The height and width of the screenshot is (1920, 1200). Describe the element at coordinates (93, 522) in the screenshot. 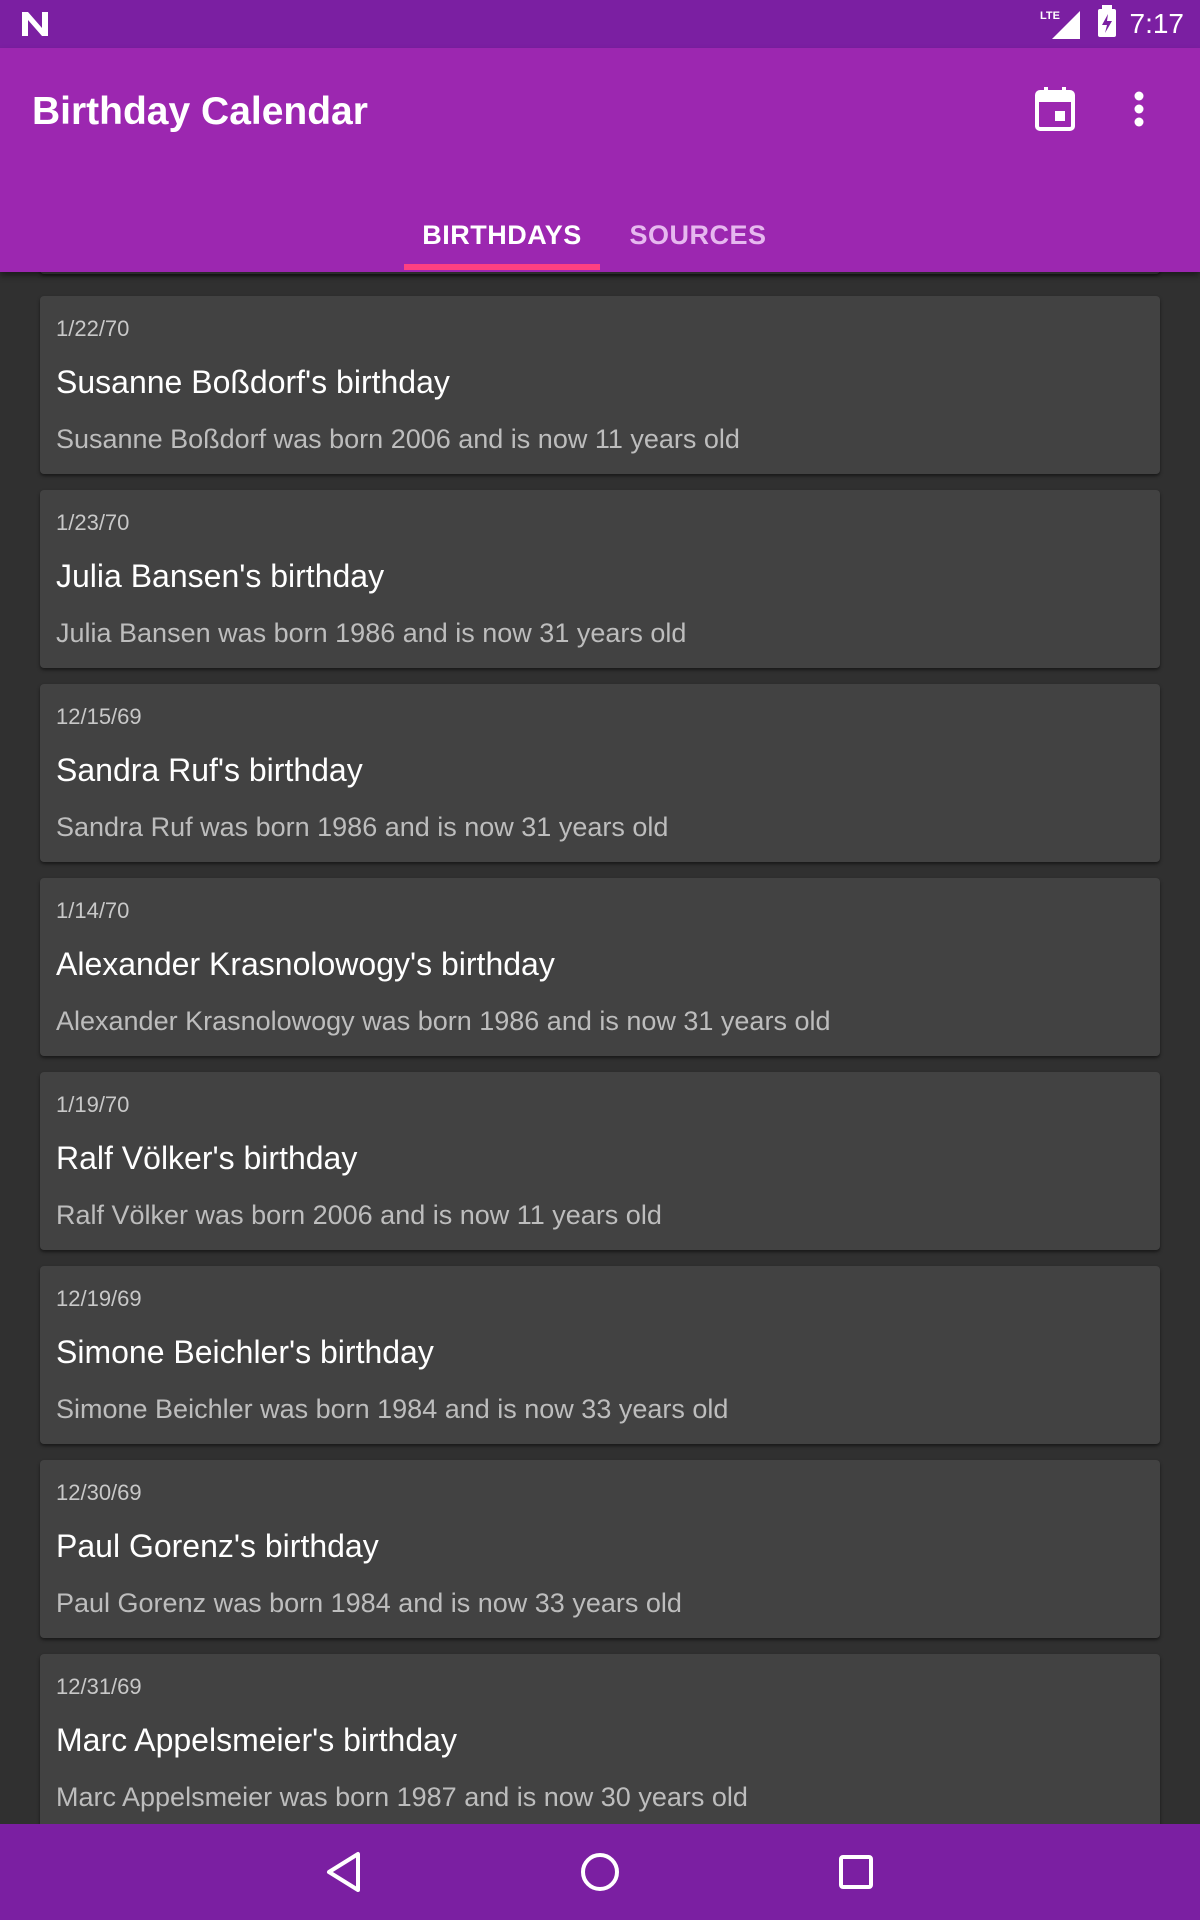

I see `event-date: 1/23/70` at that location.